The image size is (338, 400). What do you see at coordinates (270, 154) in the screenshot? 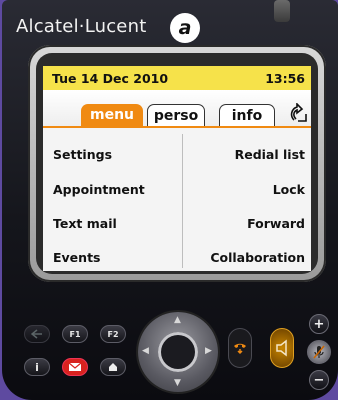
I see `menu-item-redial-list: Redial list` at bounding box center [270, 154].